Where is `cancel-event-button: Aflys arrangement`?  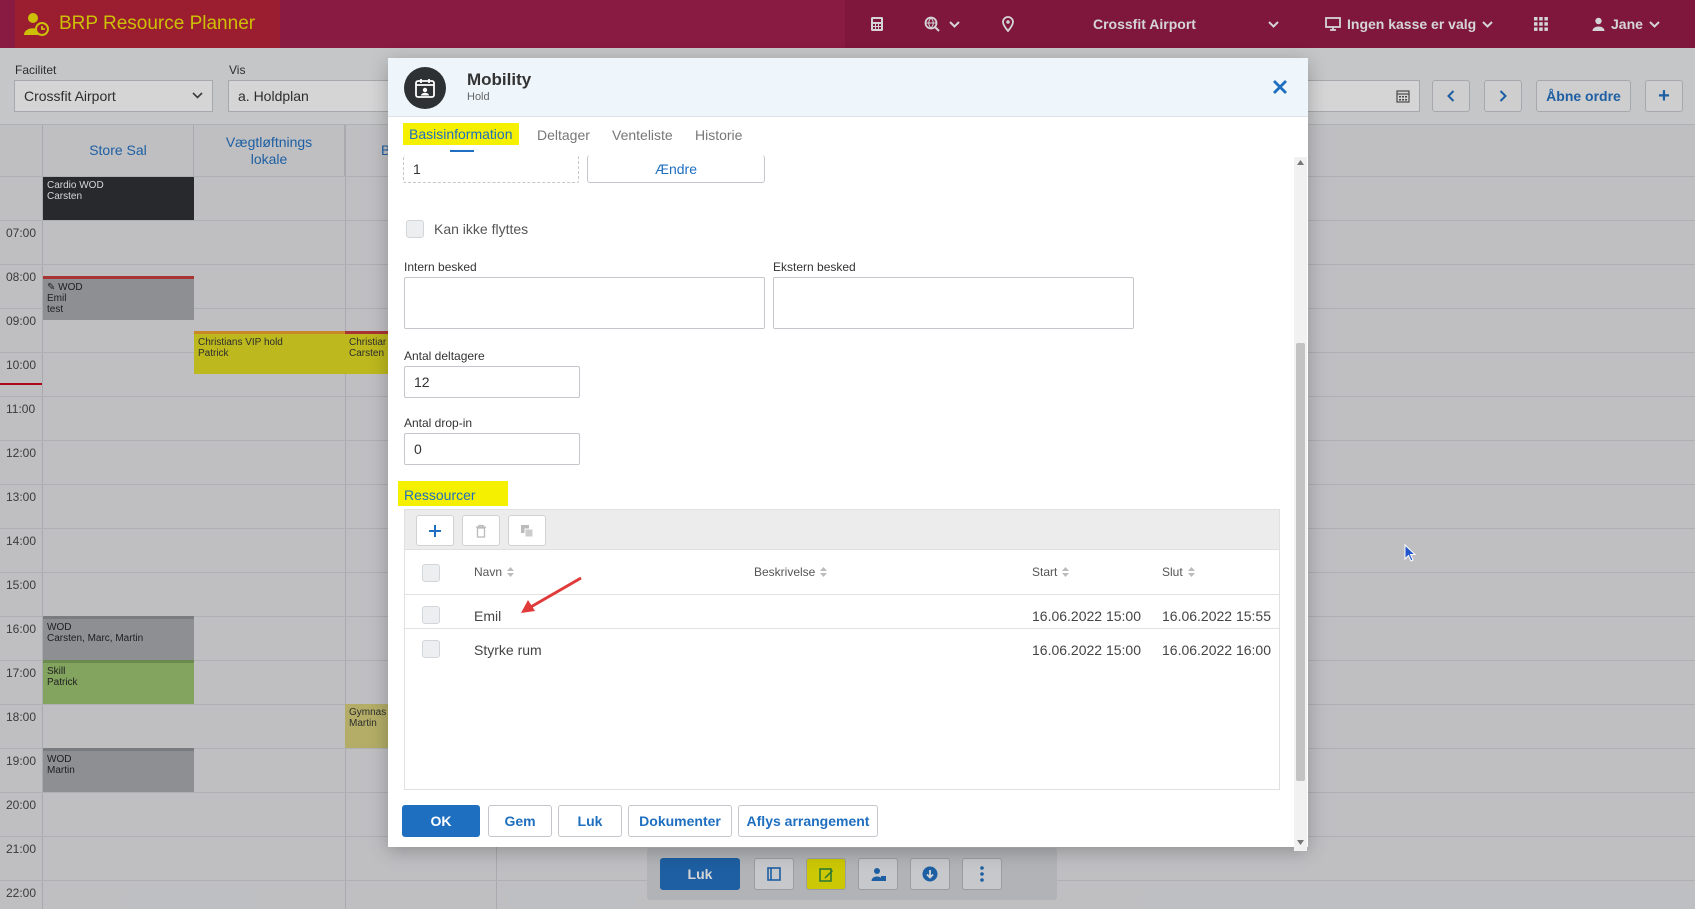
cancel-event-button: Aflys arrangement is located at coordinates (808, 821).